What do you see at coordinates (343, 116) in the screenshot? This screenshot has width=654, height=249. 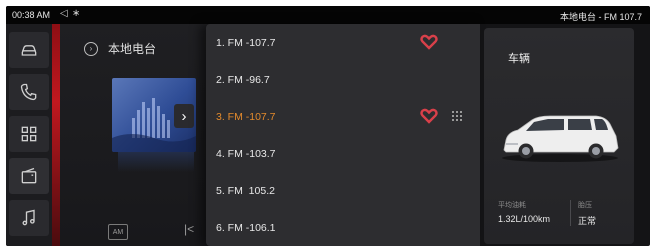 I see `station-row: 3. FM -107.7` at bounding box center [343, 116].